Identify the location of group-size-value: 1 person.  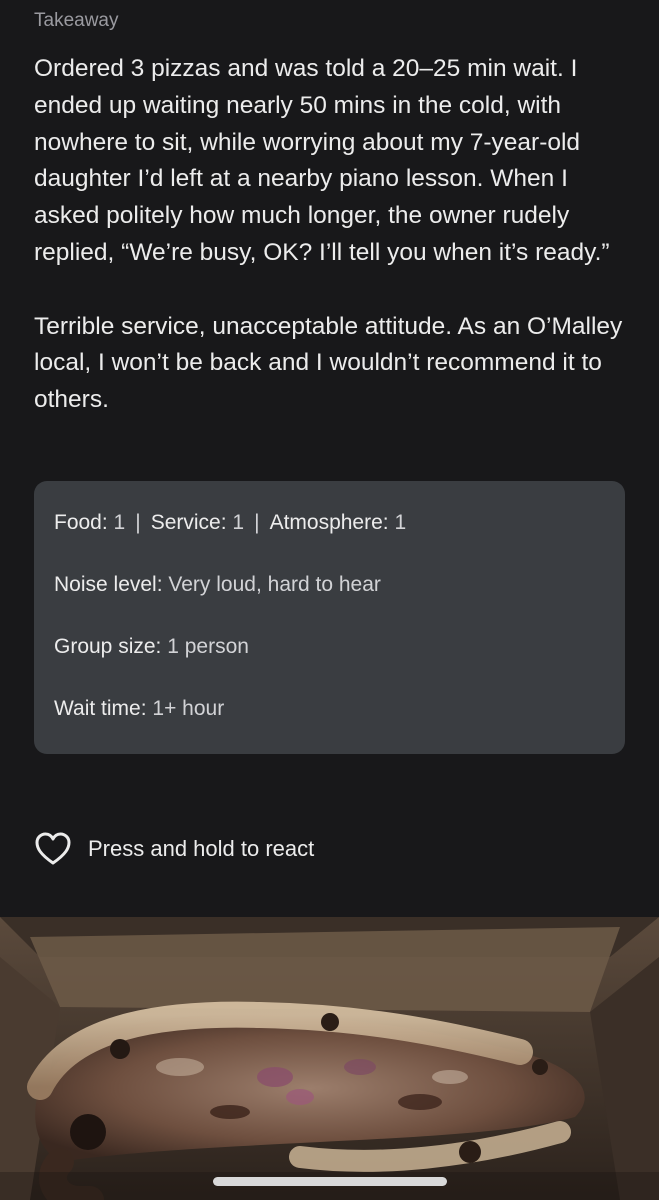
(208, 646).